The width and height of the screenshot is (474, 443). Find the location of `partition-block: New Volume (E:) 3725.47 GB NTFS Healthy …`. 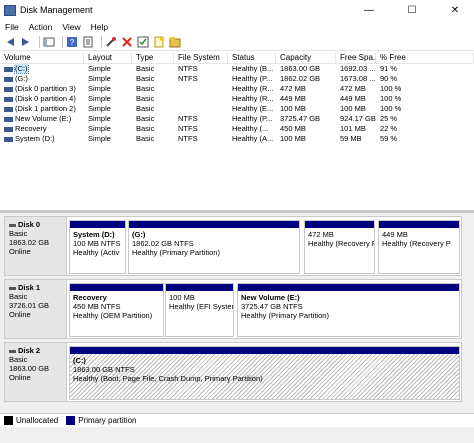

partition-block: New Volume (E:) 3725.47 GB NTFS Healthy … is located at coordinates (348, 310).